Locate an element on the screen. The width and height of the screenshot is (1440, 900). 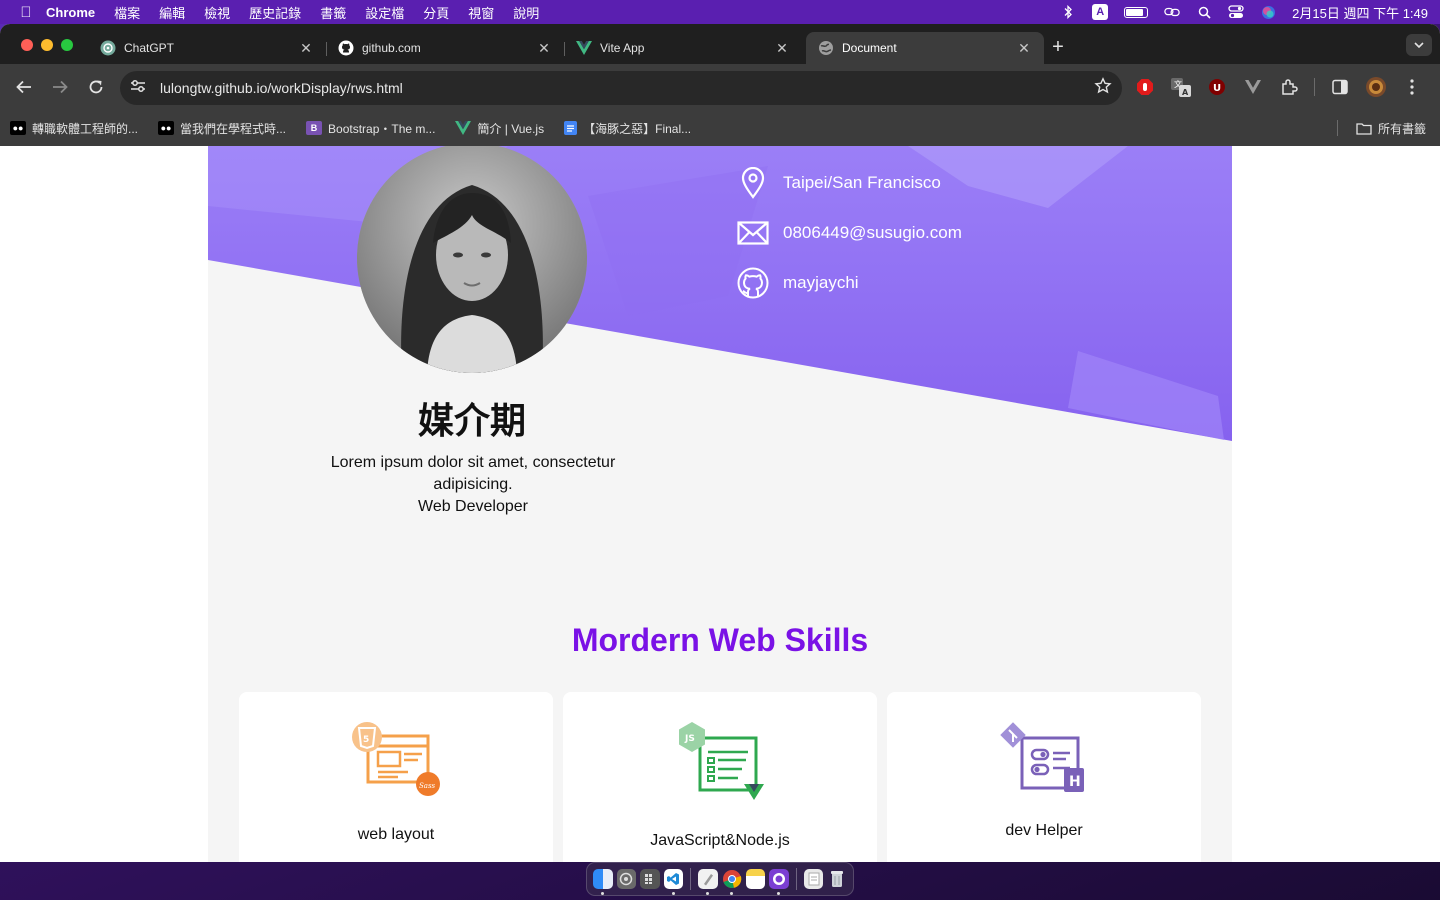
contact-github: mayjaychi is located at coordinates (849, 283).